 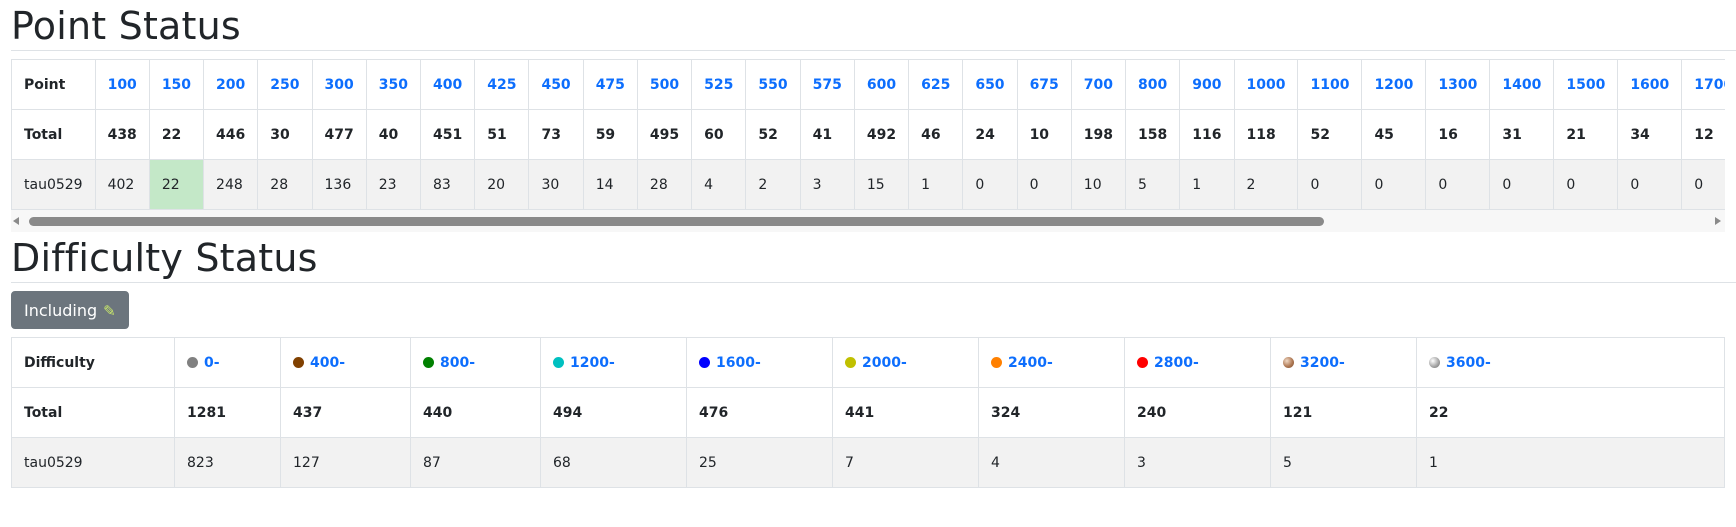 I want to click on difficulty-link-3200: 3200-, so click(x=1343, y=362).